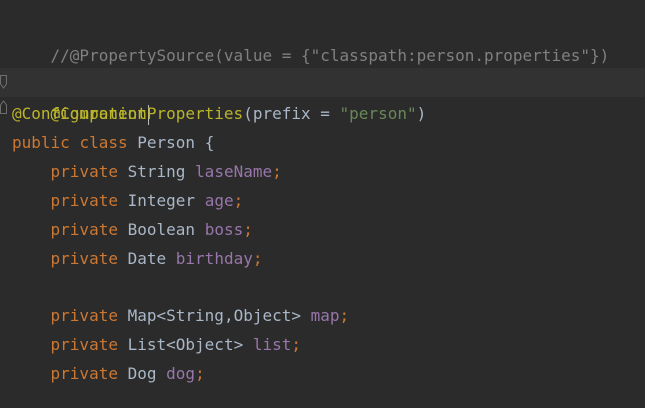  I want to click on keyword-class: class, so click(103, 142).